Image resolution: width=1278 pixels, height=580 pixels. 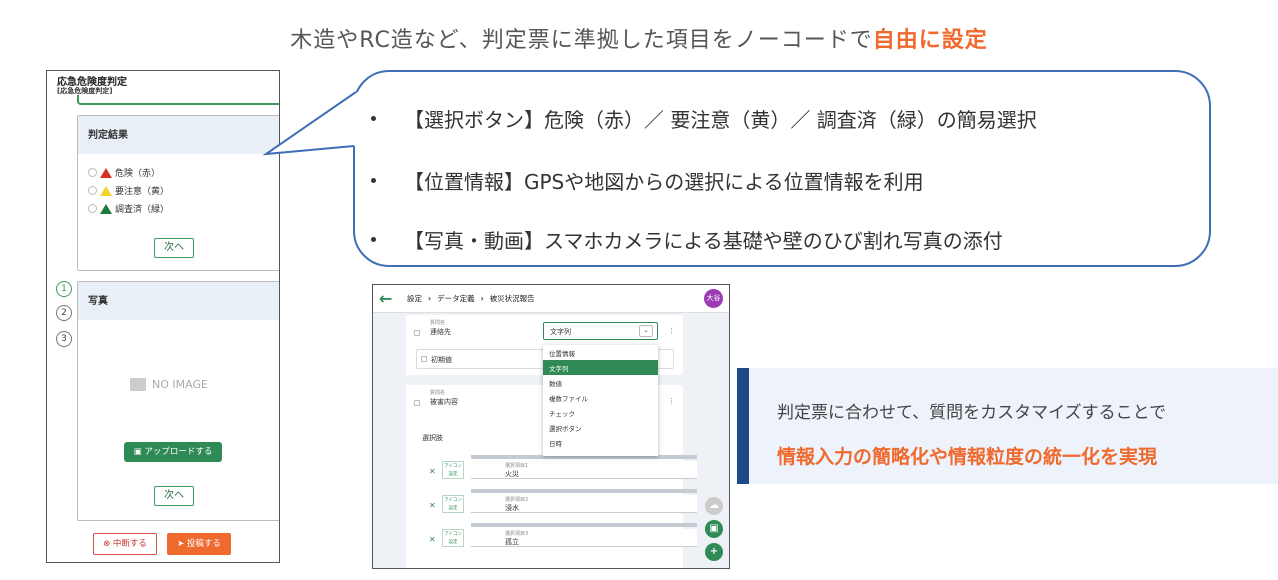 What do you see at coordinates (517, 500) in the screenshot?
I see `choice-caption: 選択項目2` at bounding box center [517, 500].